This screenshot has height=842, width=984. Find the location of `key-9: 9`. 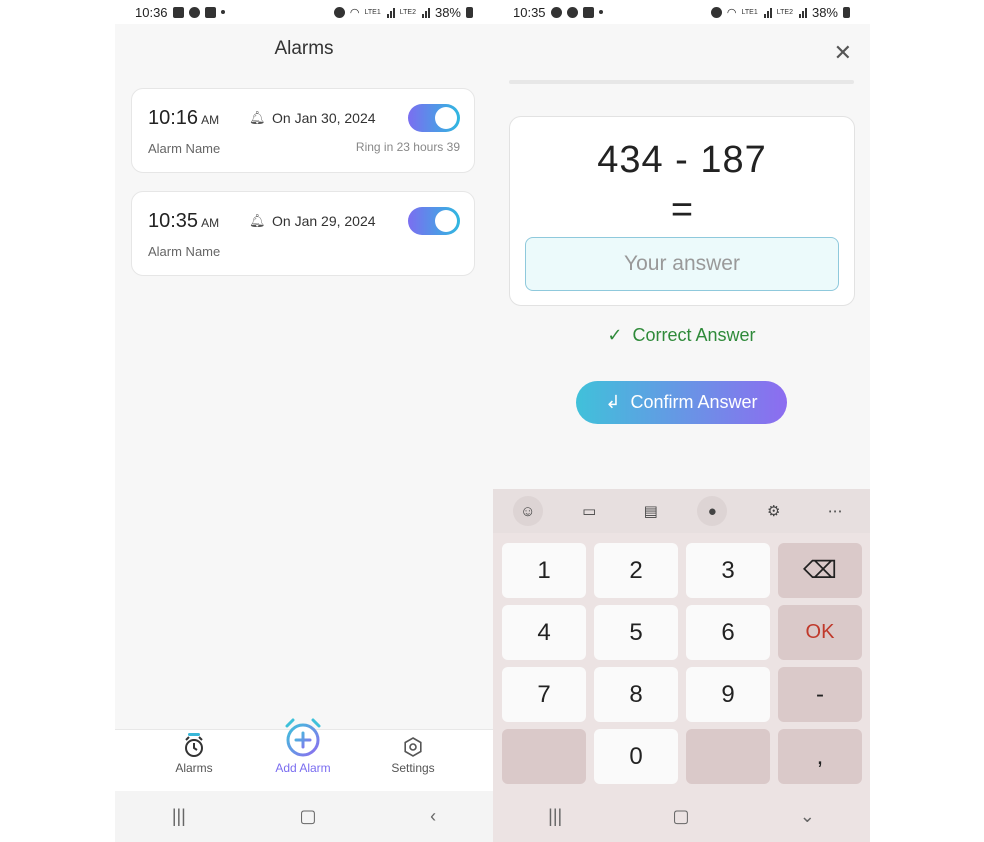

key-9: 9 is located at coordinates (728, 694).